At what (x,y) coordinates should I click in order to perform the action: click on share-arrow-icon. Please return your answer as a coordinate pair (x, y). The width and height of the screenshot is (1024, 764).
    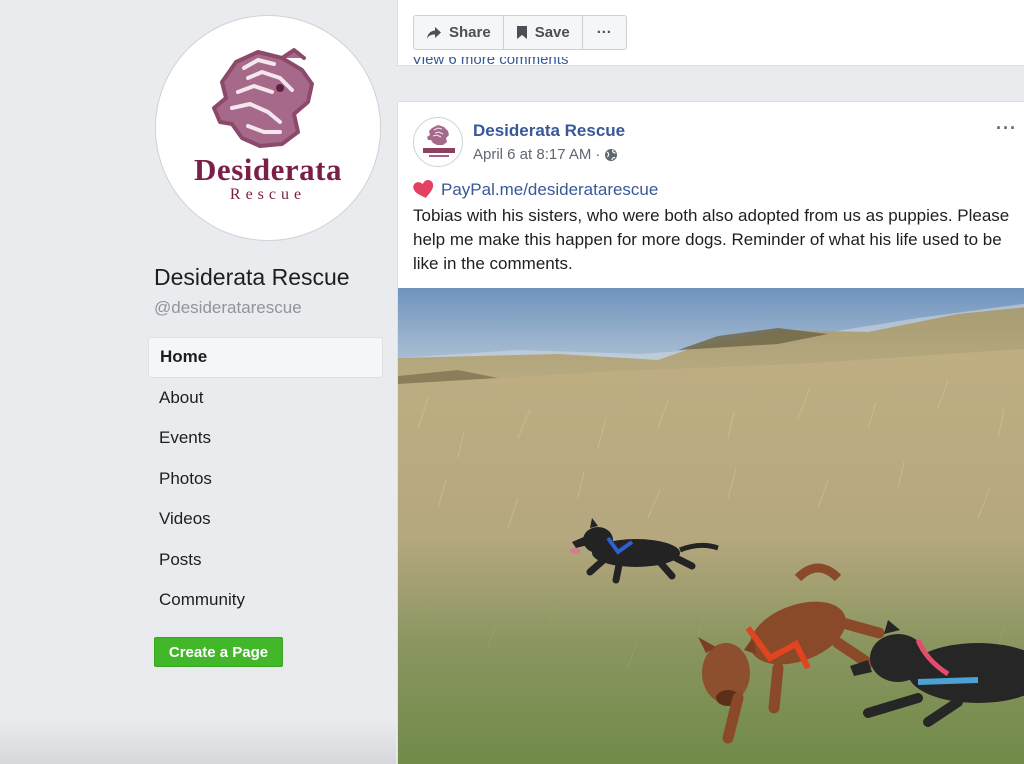
    Looking at the image, I should click on (434, 32).